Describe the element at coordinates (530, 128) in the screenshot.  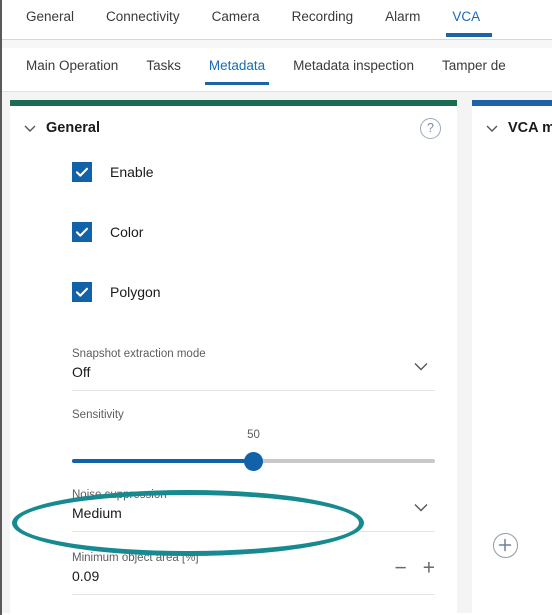
I see `vca-panel-title: VCA ma` at that location.